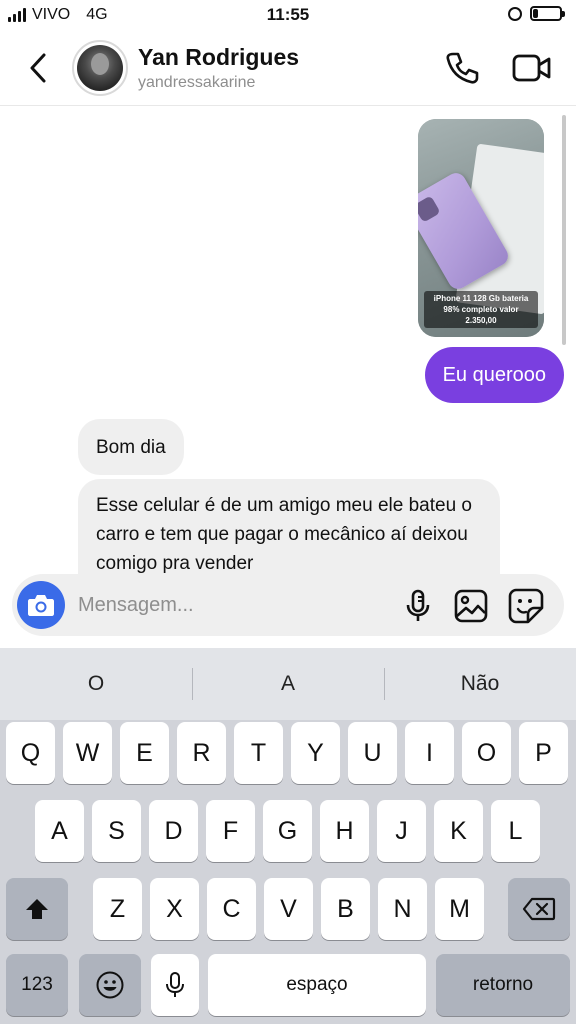 The width and height of the screenshot is (576, 1024). I want to click on video-call-button, so click(532, 68).